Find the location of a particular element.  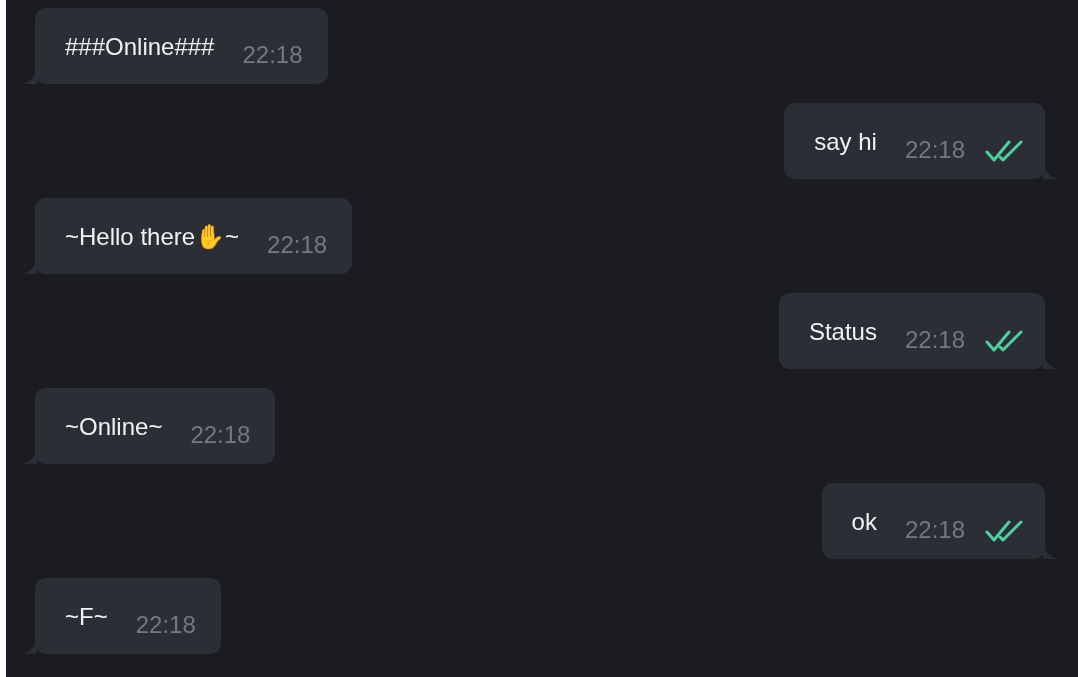

message-text: ok is located at coordinates (864, 522).